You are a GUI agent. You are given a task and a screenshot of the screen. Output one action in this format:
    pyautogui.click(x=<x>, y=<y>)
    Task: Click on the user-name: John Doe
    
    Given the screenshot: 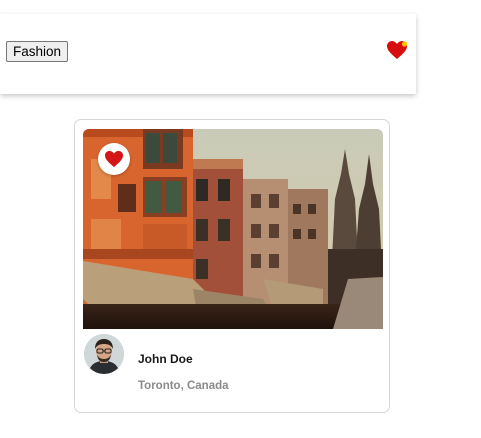 What is the action you would take?
    pyautogui.click(x=165, y=359)
    